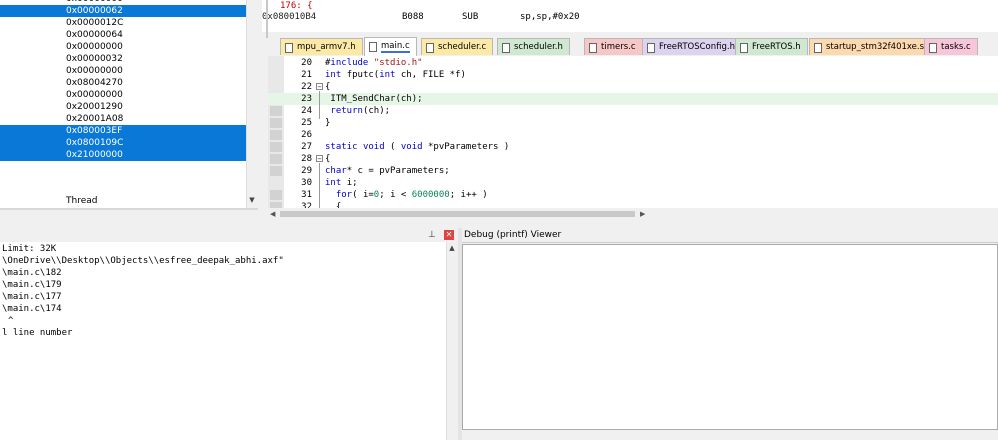 Image resolution: width=998 pixels, height=440 pixels. Describe the element at coordinates (296, 6) in the screenshot. I see `disassembly-source-ref: 176: {` at that location.